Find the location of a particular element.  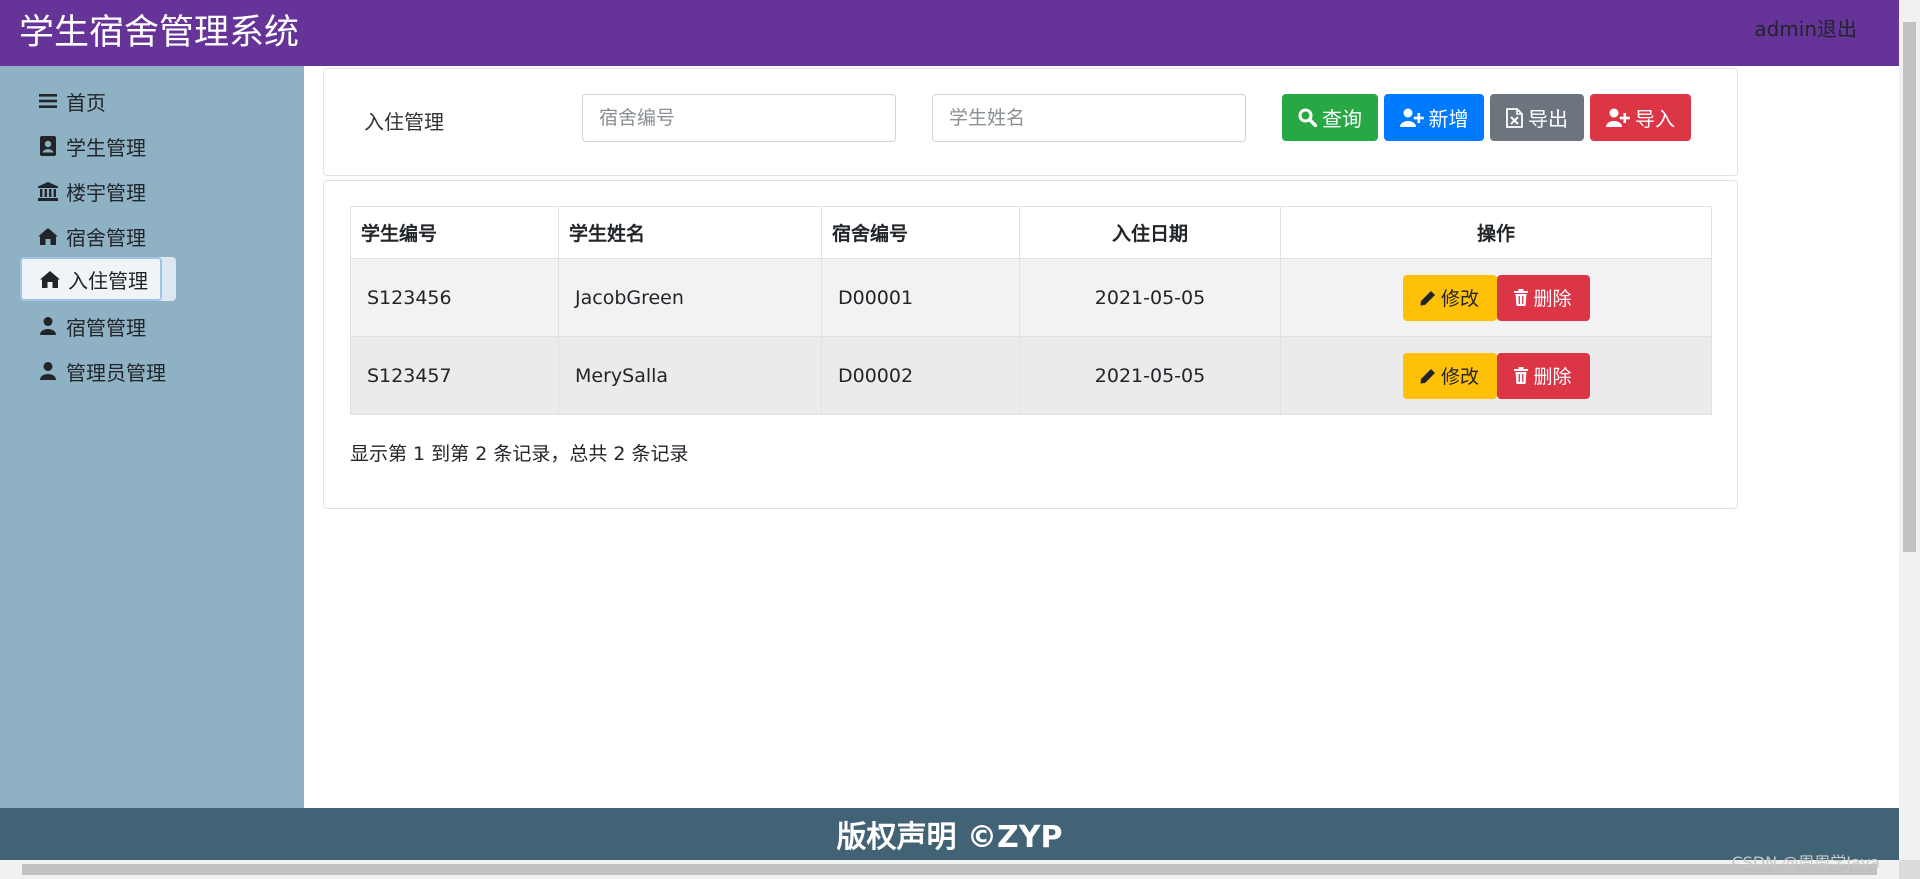

watermark: CSDN @周周学Java is located at coordinates (1805, 862).